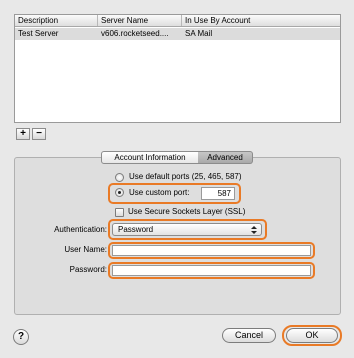 The height and width of the screenshot is (358, 354). Describe the element at coordinates (136, 229) in the screenshot. I see `authentication-selected-value: Password` at that location.